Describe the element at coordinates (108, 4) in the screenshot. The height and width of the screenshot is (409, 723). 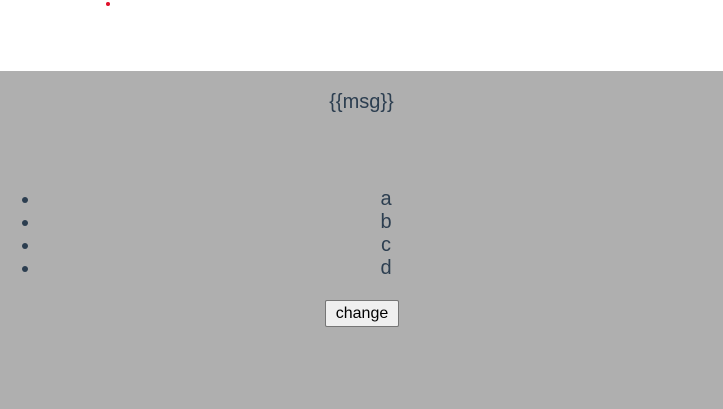
I see `red-indicator-dot` at that location.